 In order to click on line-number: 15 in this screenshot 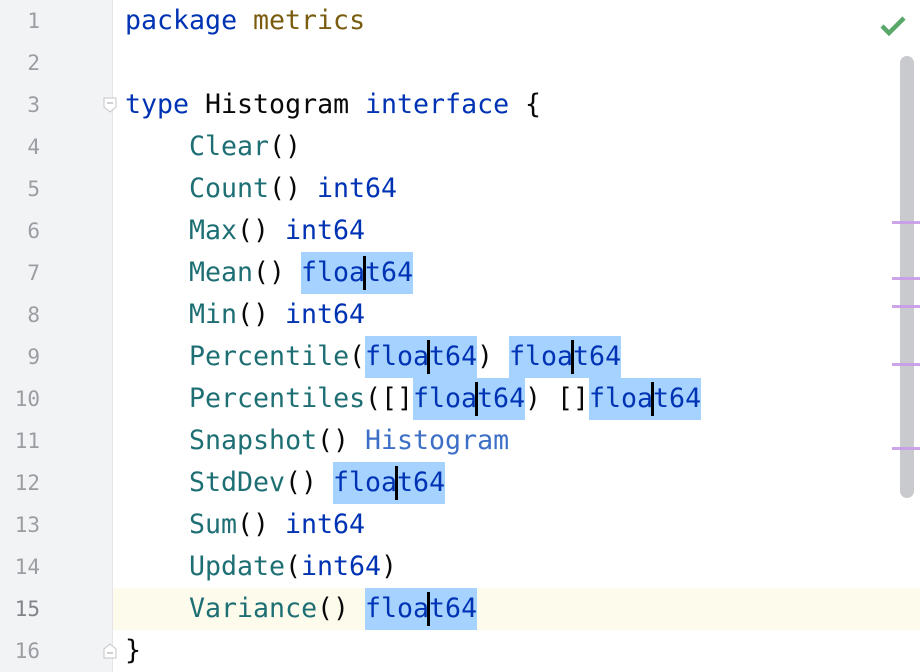, I will do `click(27, 609)`.